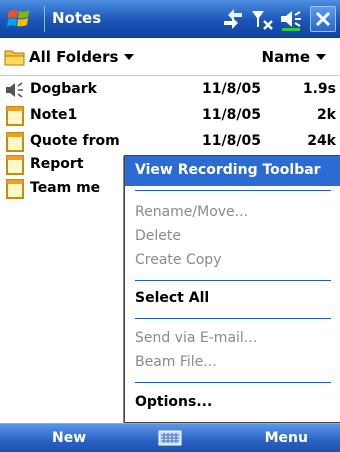 The image size is (340, 452). I want to click on folder-dropdown: All Folders, so click(82, 57).